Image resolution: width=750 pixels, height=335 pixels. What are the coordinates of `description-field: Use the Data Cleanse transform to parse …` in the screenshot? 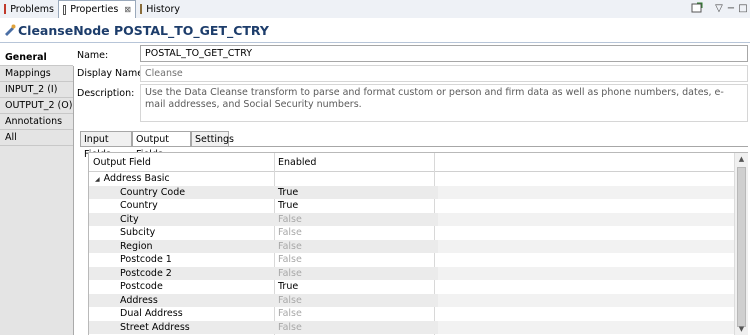 It's located at (444, 103).